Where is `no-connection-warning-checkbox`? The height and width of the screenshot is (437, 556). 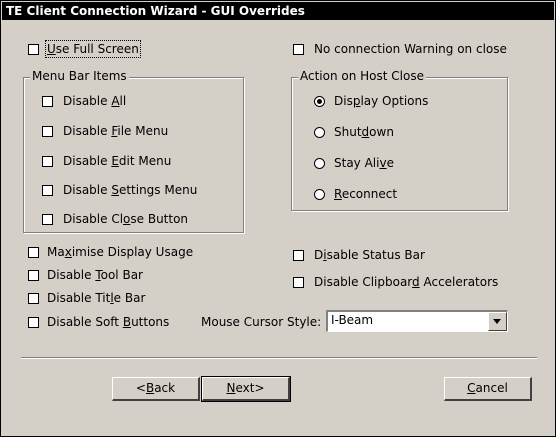 no-connection-warning-checkbox is located at coordinates (298, 49).